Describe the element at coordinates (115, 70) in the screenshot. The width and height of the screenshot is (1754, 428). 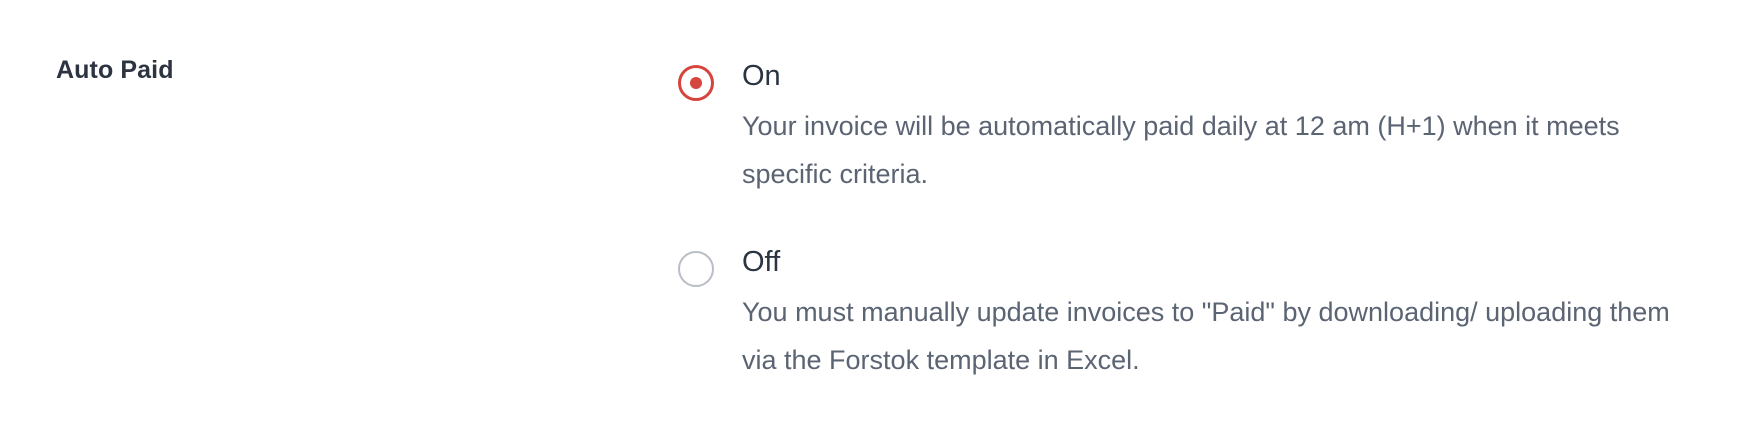
I see `setting-label: Auto Paid` at that location.